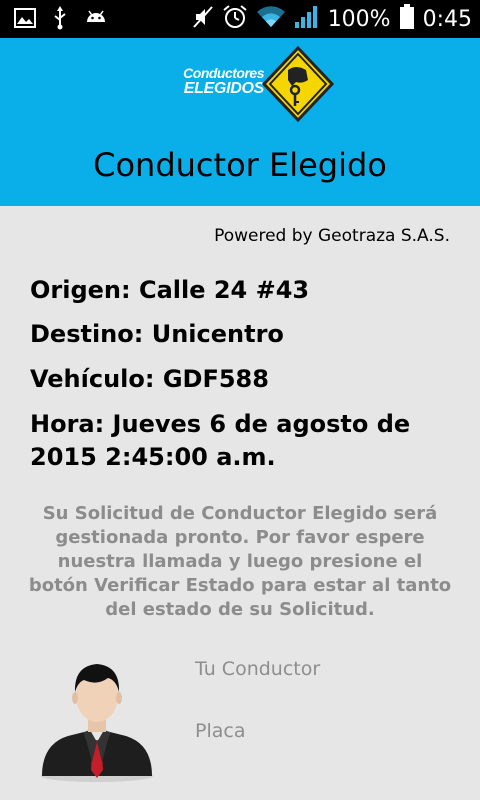 The image size is (480, 800). Describe the element at coordinates (97, 723) in the screenshot. I see `businessman-avatar-icon` at that location.